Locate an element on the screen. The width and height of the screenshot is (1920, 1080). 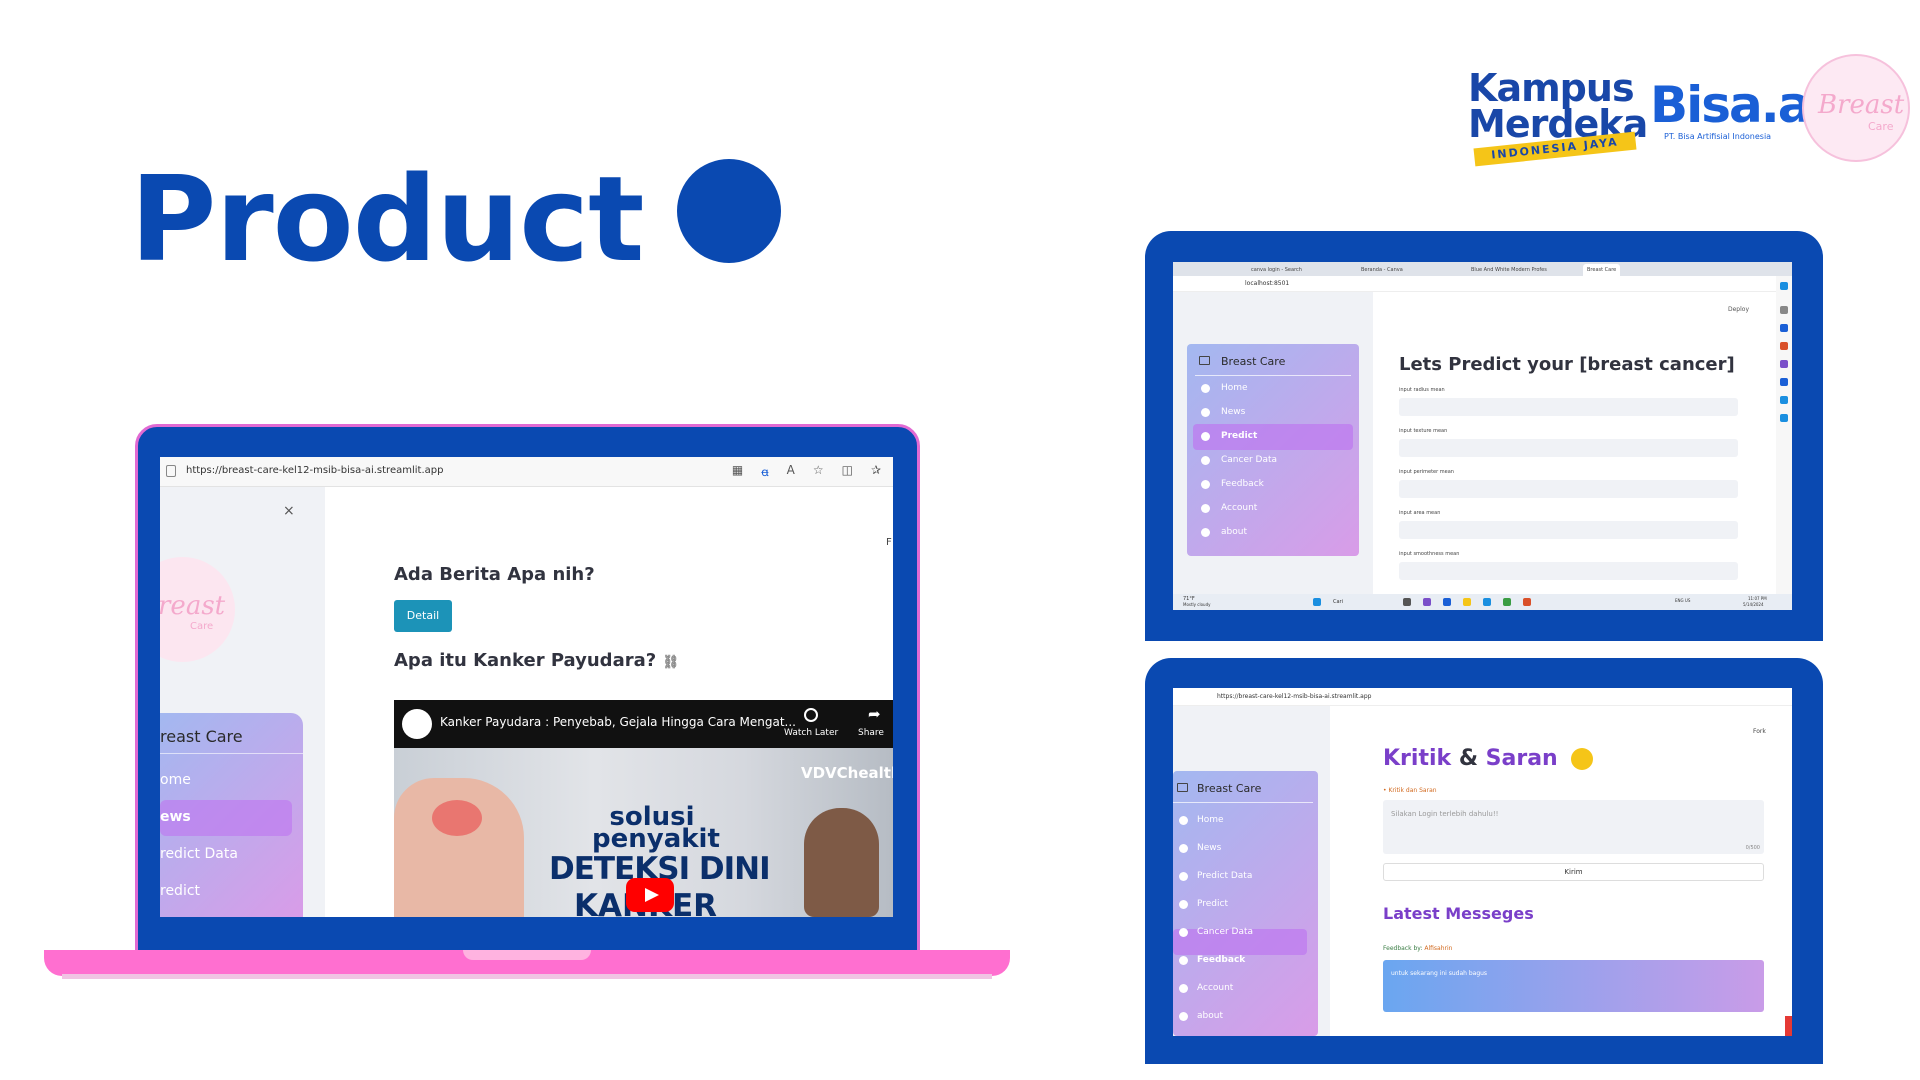
feedback-textarea: Silakan Login terlebih dahulu!! 0/500 is located at coordinates (1573, 827).